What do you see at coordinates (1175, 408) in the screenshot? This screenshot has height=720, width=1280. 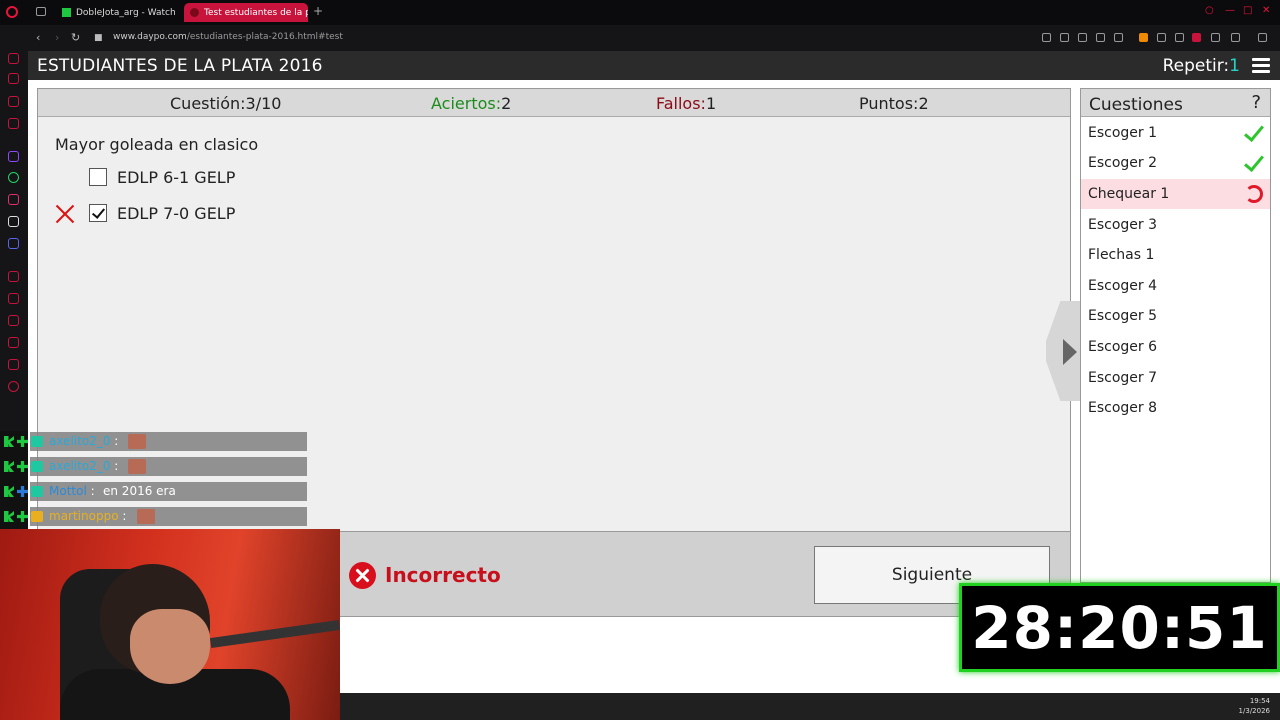 I see `question-list-item: Escoger 8` at bounding box center [1175, 408].